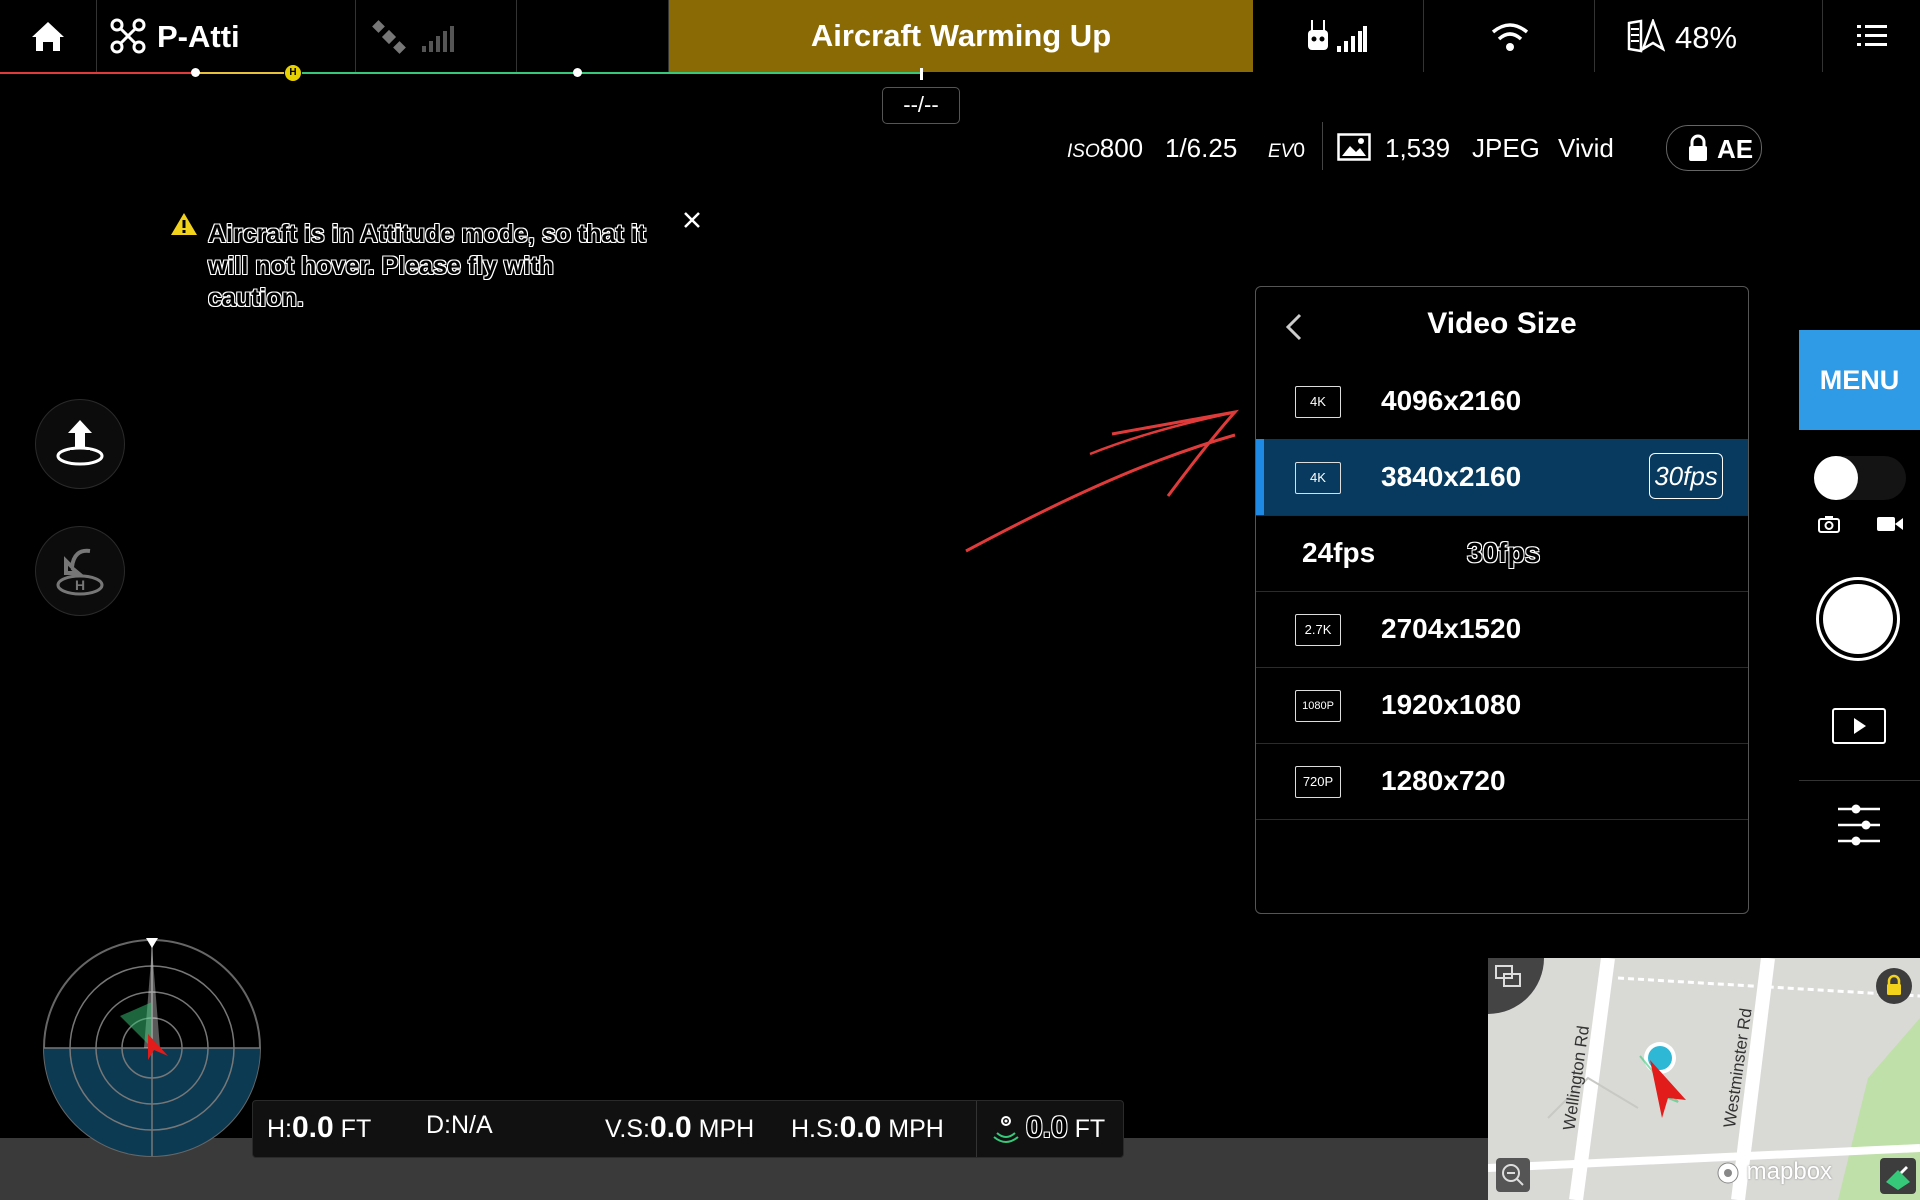 The height and width of the screenshot is (1200, 1920). I want to click on gps-signal, so click(436, 36).